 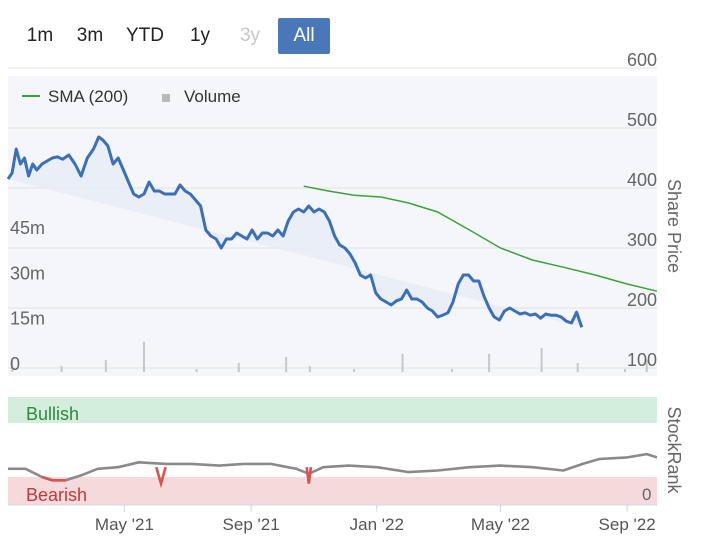 I want to click on x-tick-label: May '21, so click(x=124, y=524).